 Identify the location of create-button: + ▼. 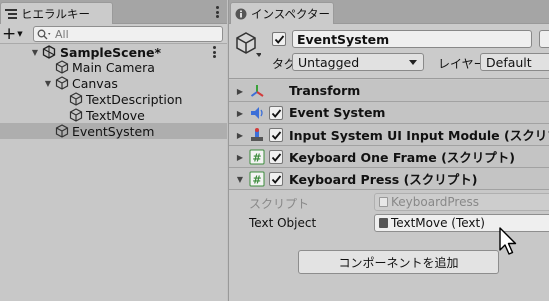
(13, 34).